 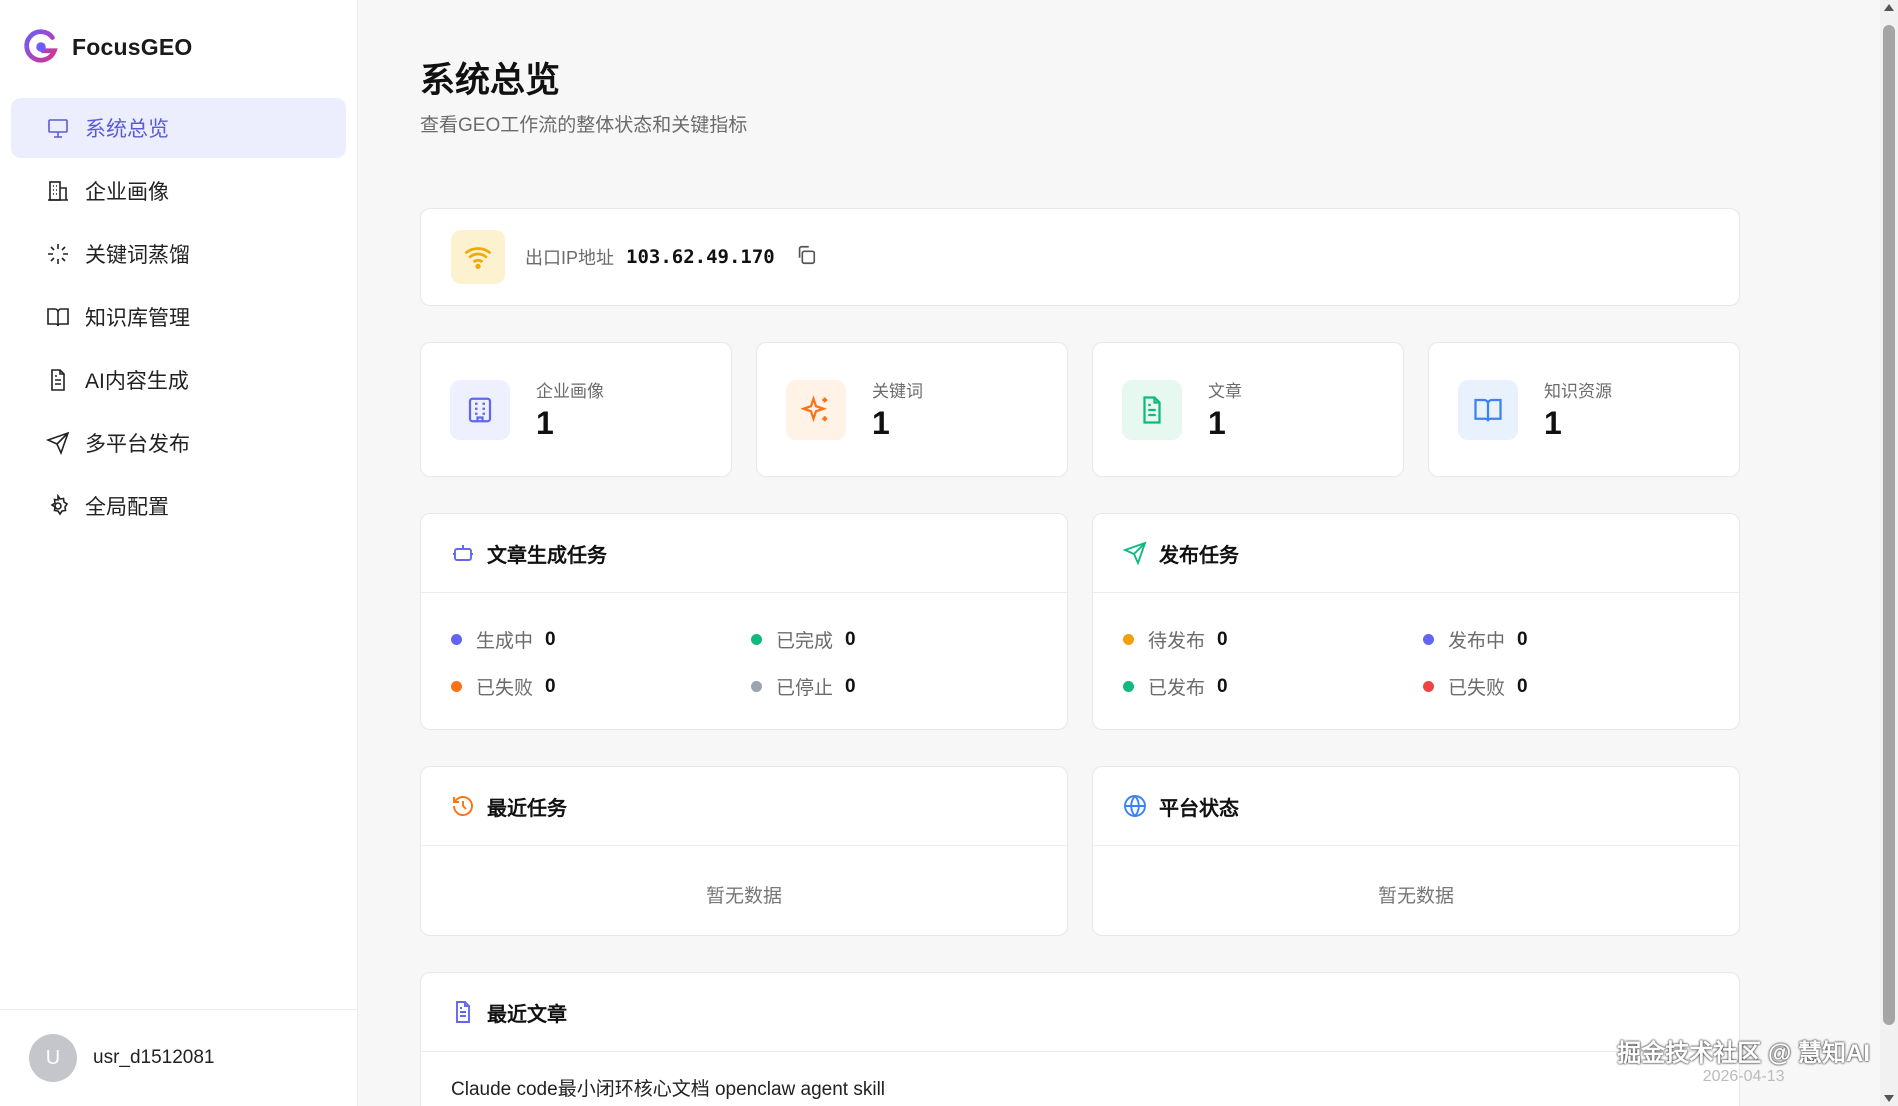 I want to click on sidebar-item-ai-content: AI内容生成, so click(x=178, y=380).